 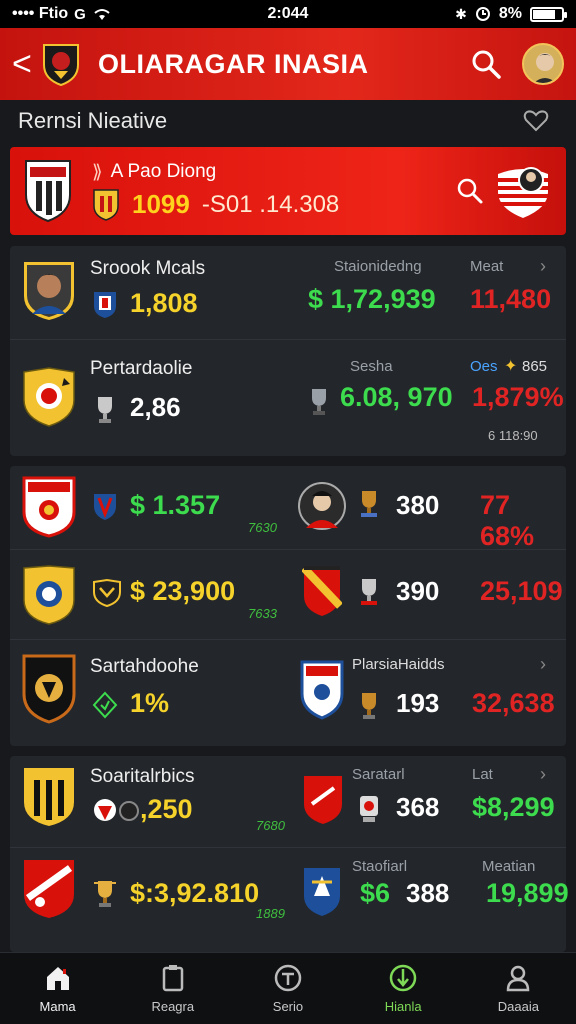 I want to click on row-name: Sroook Mcals, so click(x=148, y=268).